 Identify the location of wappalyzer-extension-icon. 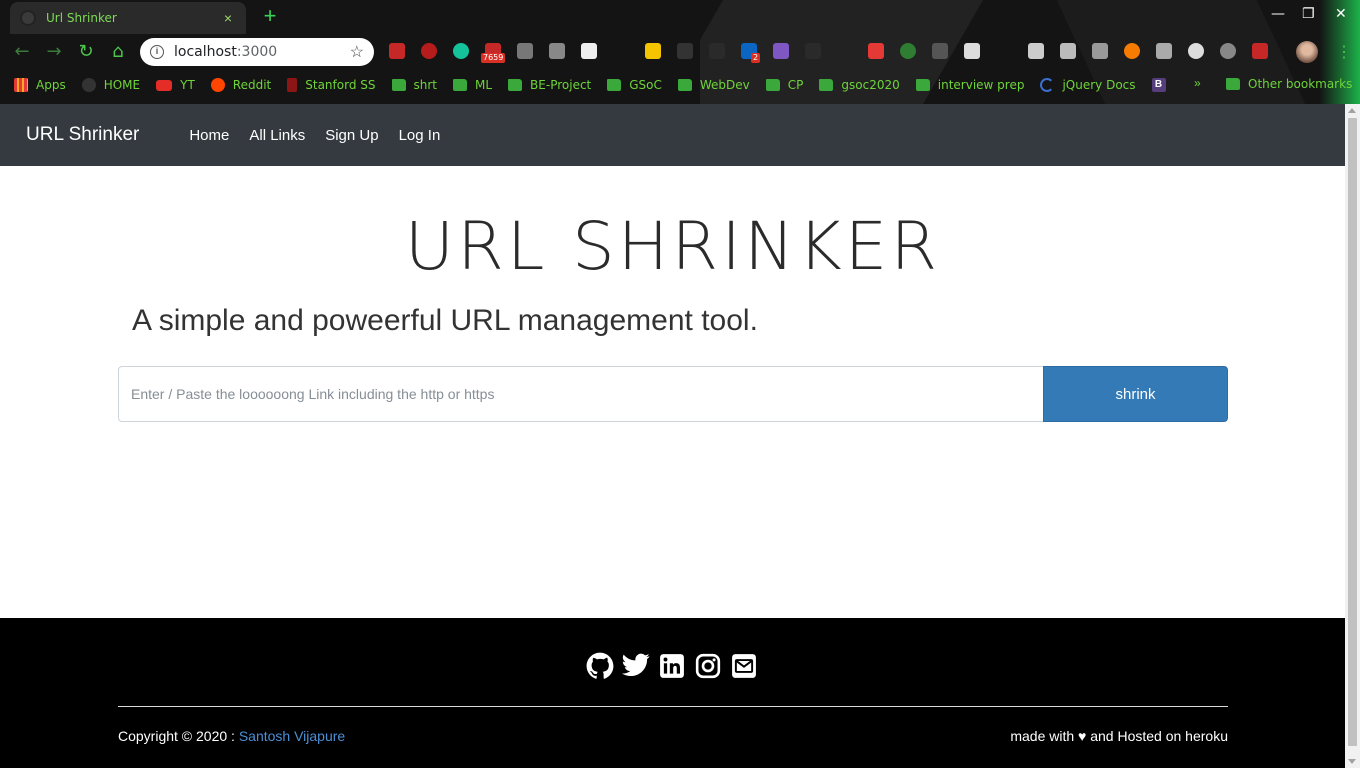
(589, 51).